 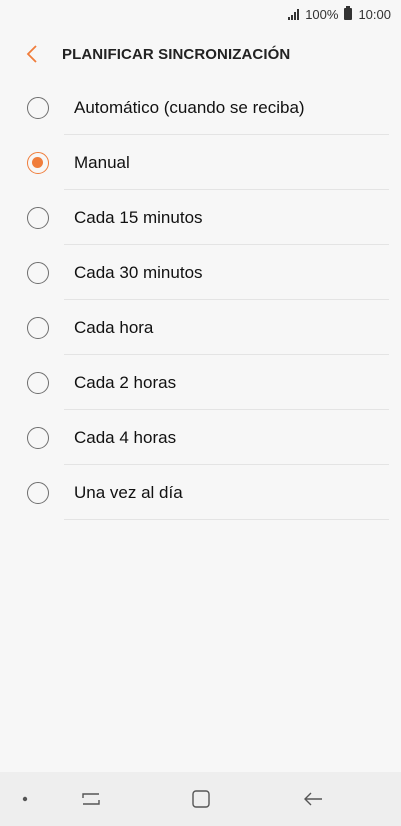 I want to click on navigation-bar, so click(x=200, y=799).